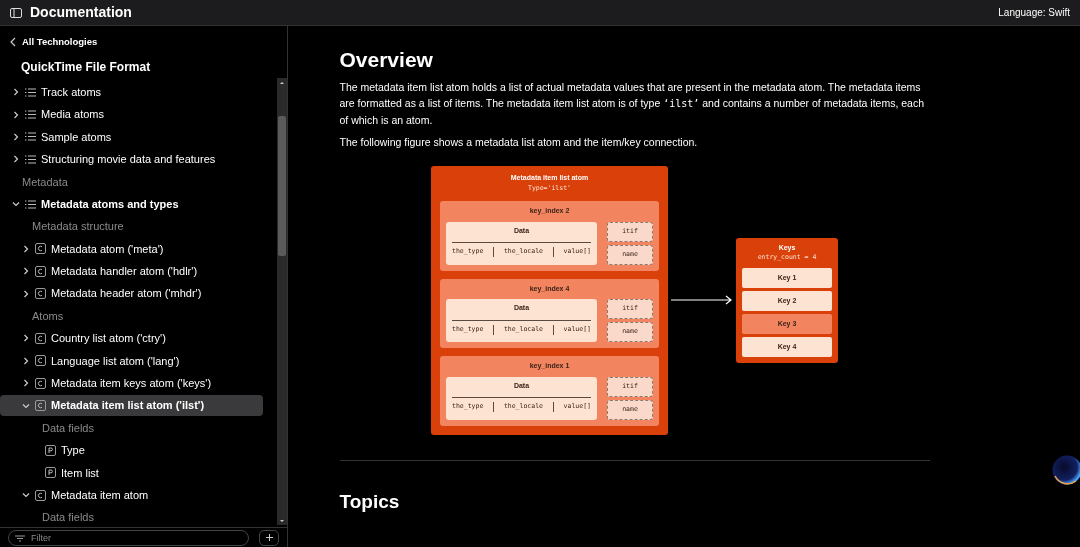 The height and width of the screenshot is (547, 1080). I want to click on nav-item: Track atoms, so click(131, 92).